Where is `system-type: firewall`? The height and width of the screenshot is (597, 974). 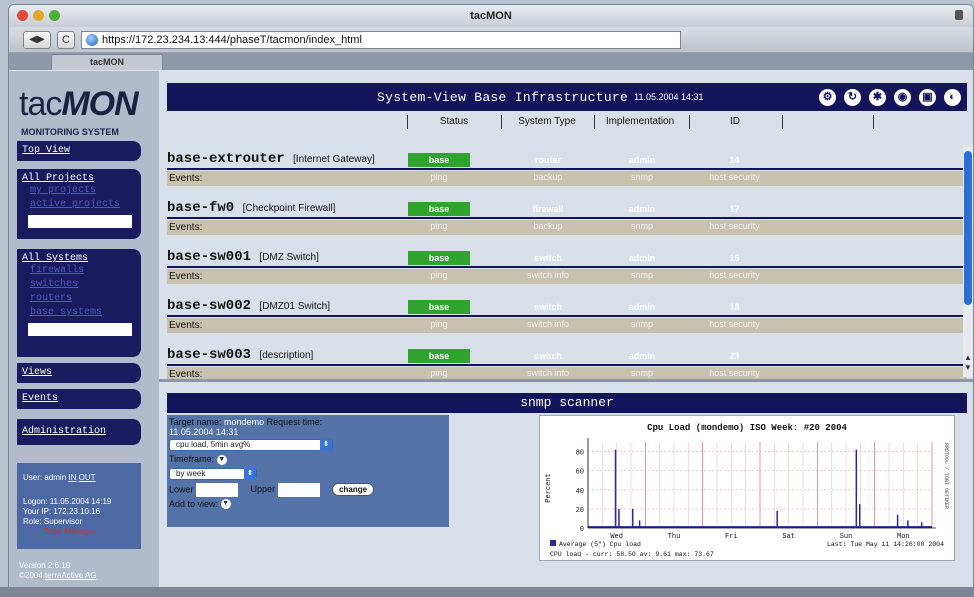
system-type: firewall is located at coordinates (548, 209).